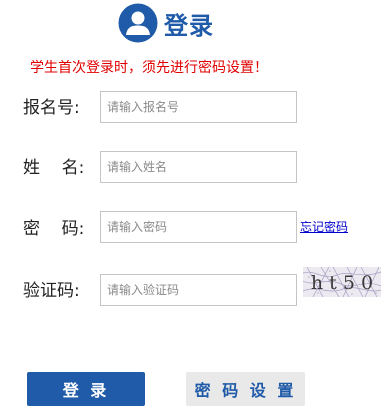  I want to click on captcha-image: h t 5 0, so click(342, 282).